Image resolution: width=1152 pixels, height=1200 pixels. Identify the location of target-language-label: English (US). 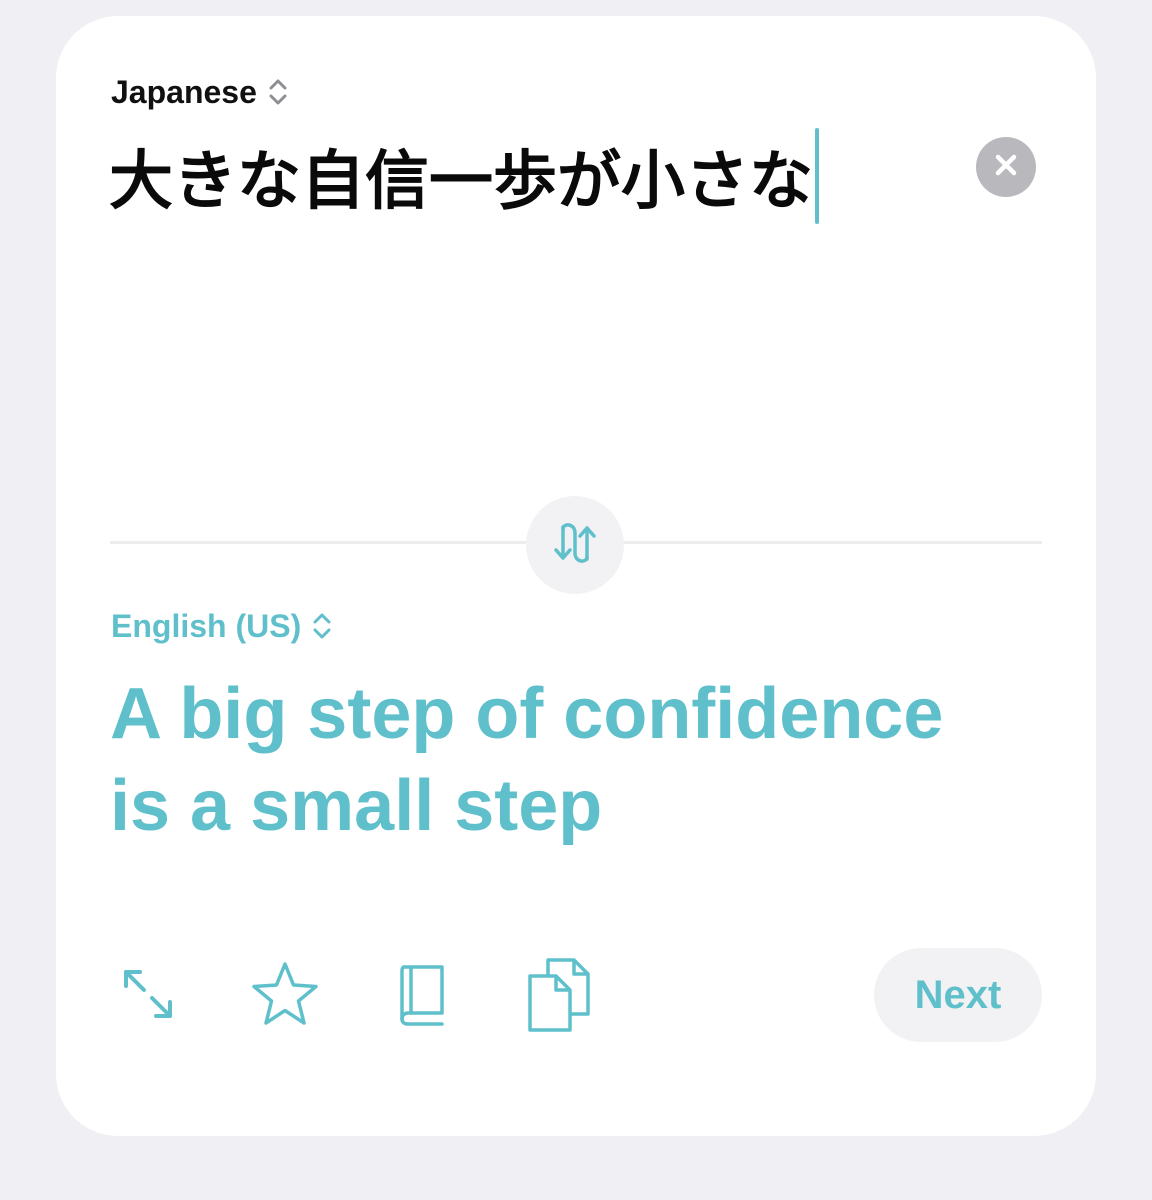
(206, 625).